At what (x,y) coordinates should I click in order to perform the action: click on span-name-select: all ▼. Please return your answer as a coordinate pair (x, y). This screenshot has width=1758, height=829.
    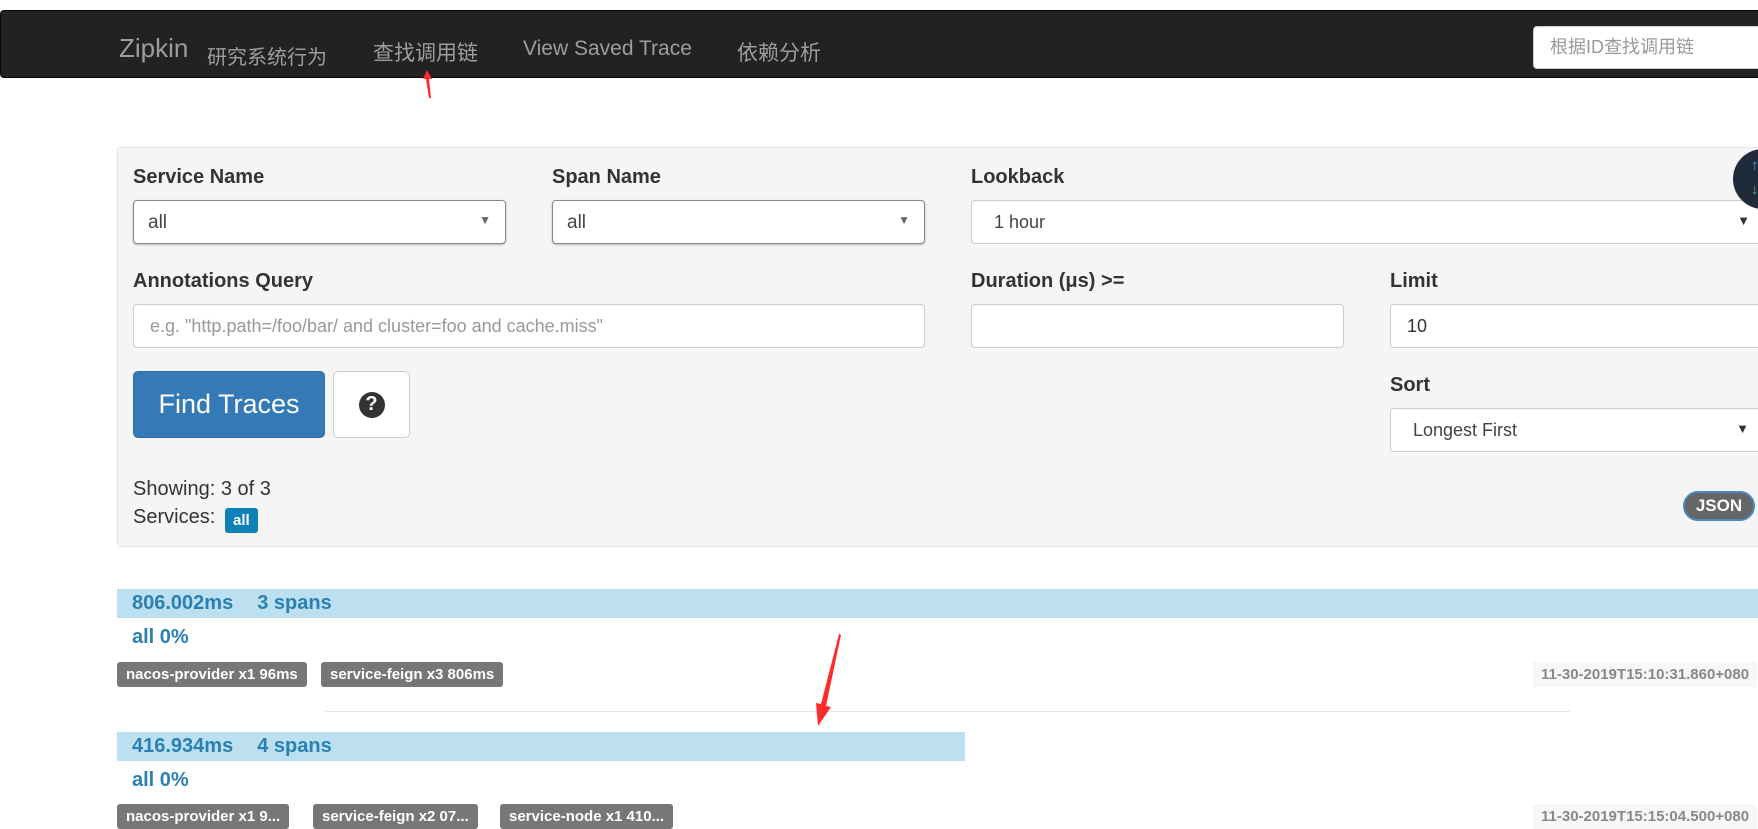
    Looking at the image, I should click on (738, 222).